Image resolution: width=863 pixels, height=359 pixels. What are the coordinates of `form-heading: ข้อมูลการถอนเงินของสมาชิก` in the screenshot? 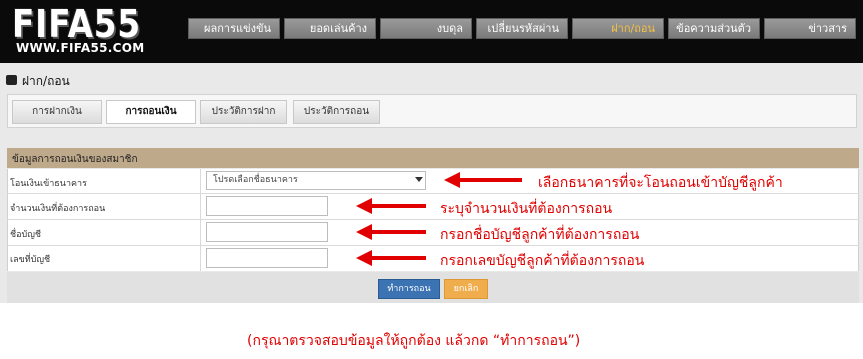 It's located at (75, 159).